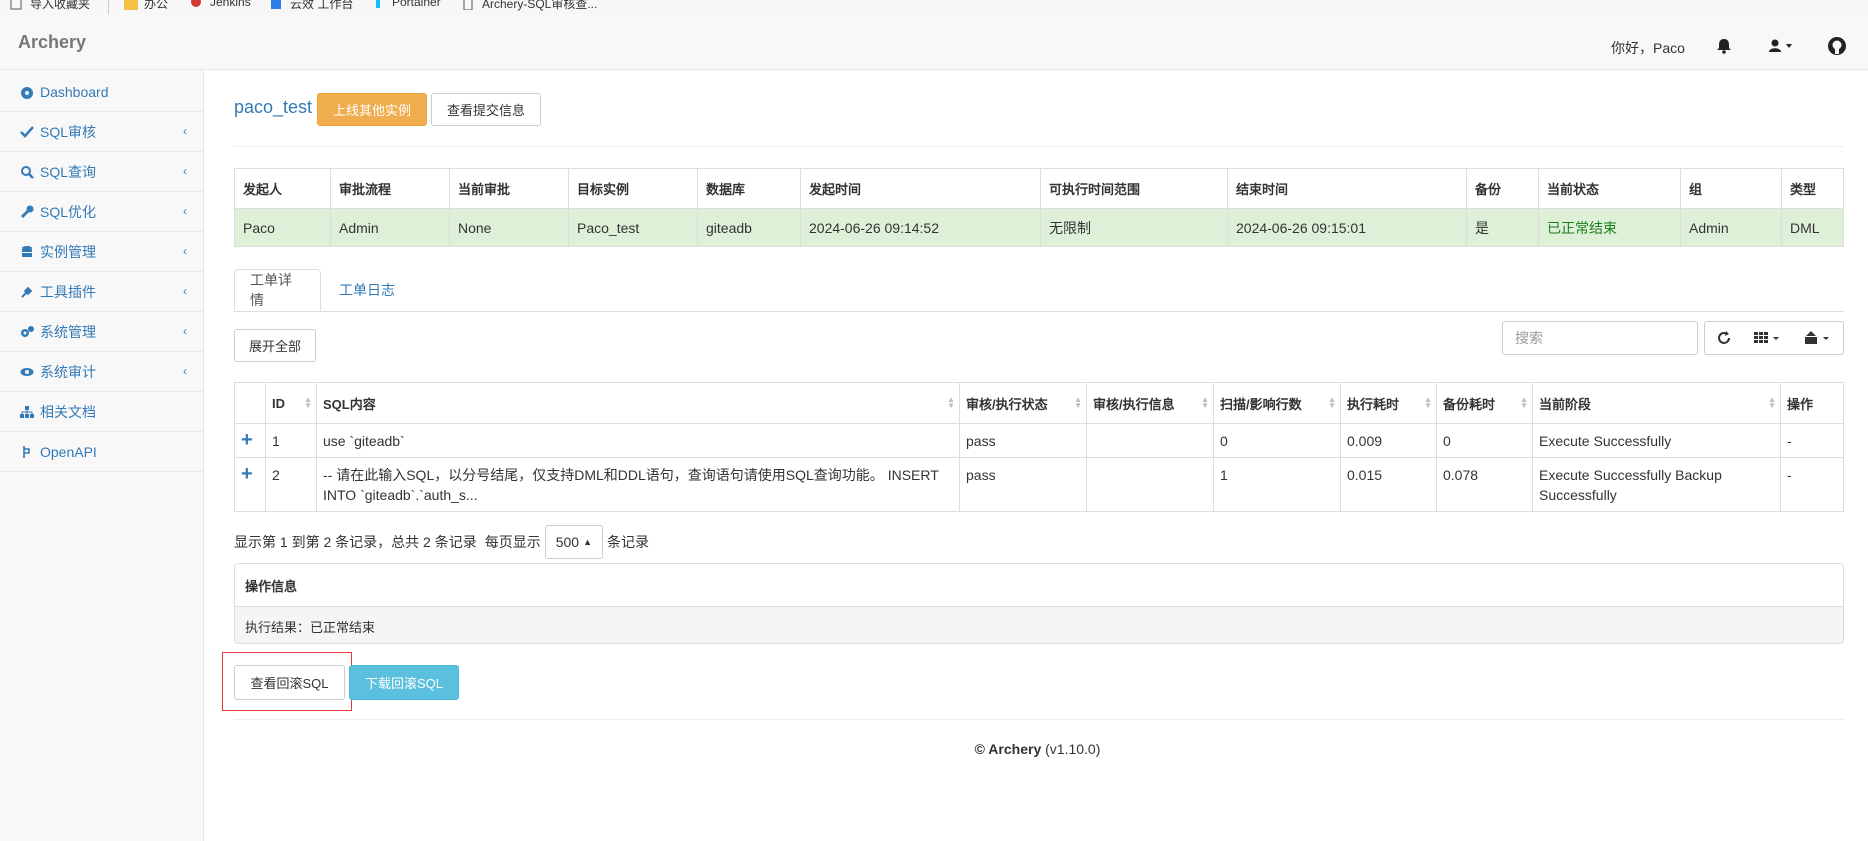 The height and width of the screenshot is (841, 1868). I want to click on cell-backup-time: 0.078, so click(1484, 484).